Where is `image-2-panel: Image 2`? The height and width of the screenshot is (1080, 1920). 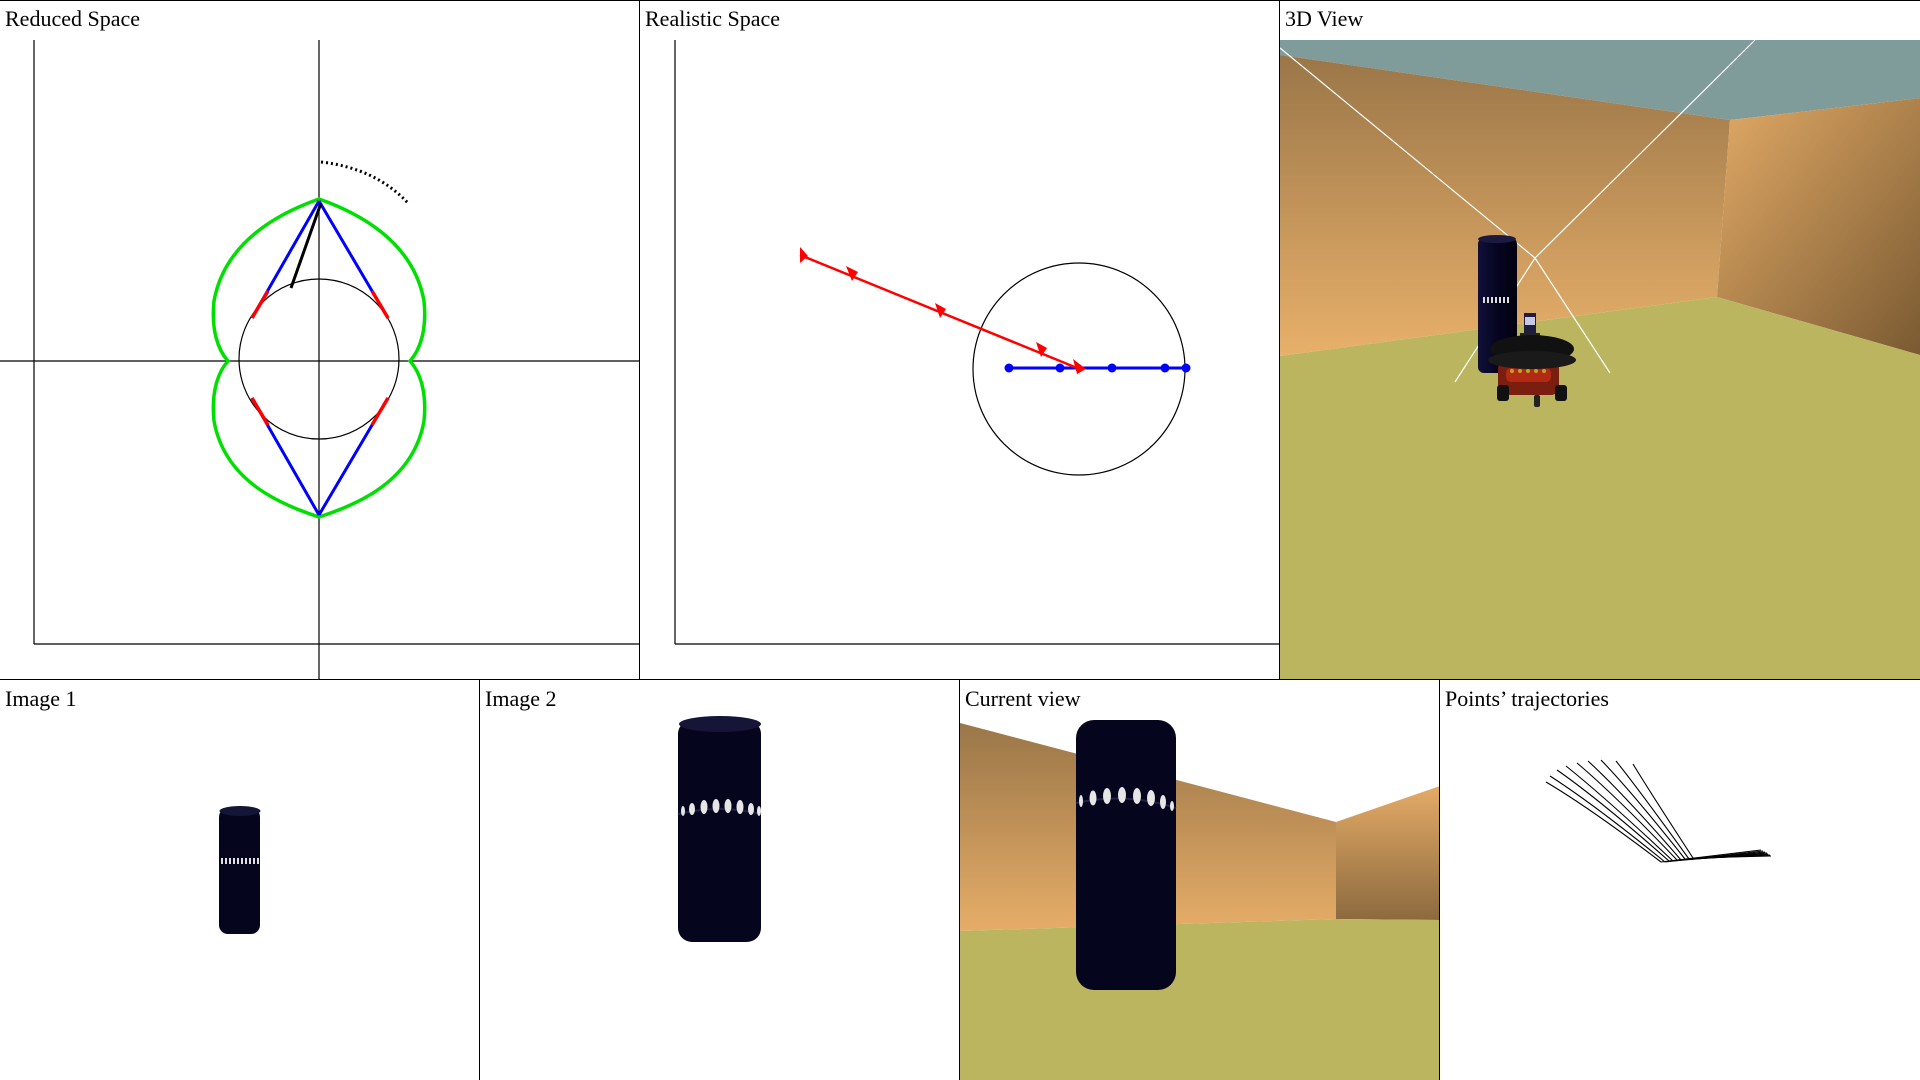 image-2-panel: Image 2 is located at coordinates (720, 880).